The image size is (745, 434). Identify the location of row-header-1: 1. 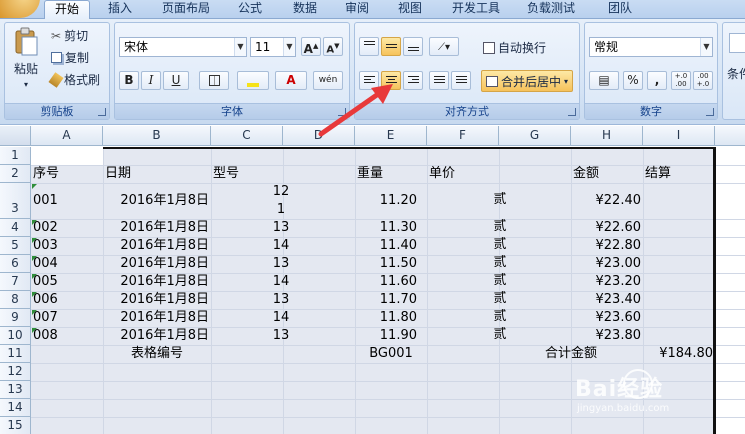
(15, 156).